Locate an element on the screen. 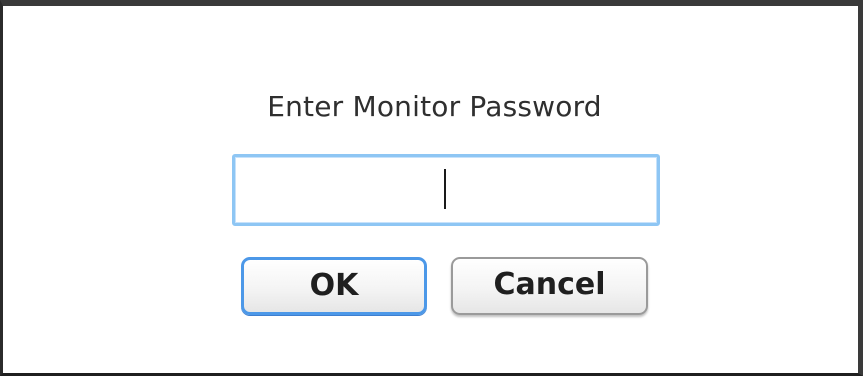 The height and width of the screenshot is (376, 863). dialog-prompt: Enter Monitor Password is located at coordinates (434, 106).